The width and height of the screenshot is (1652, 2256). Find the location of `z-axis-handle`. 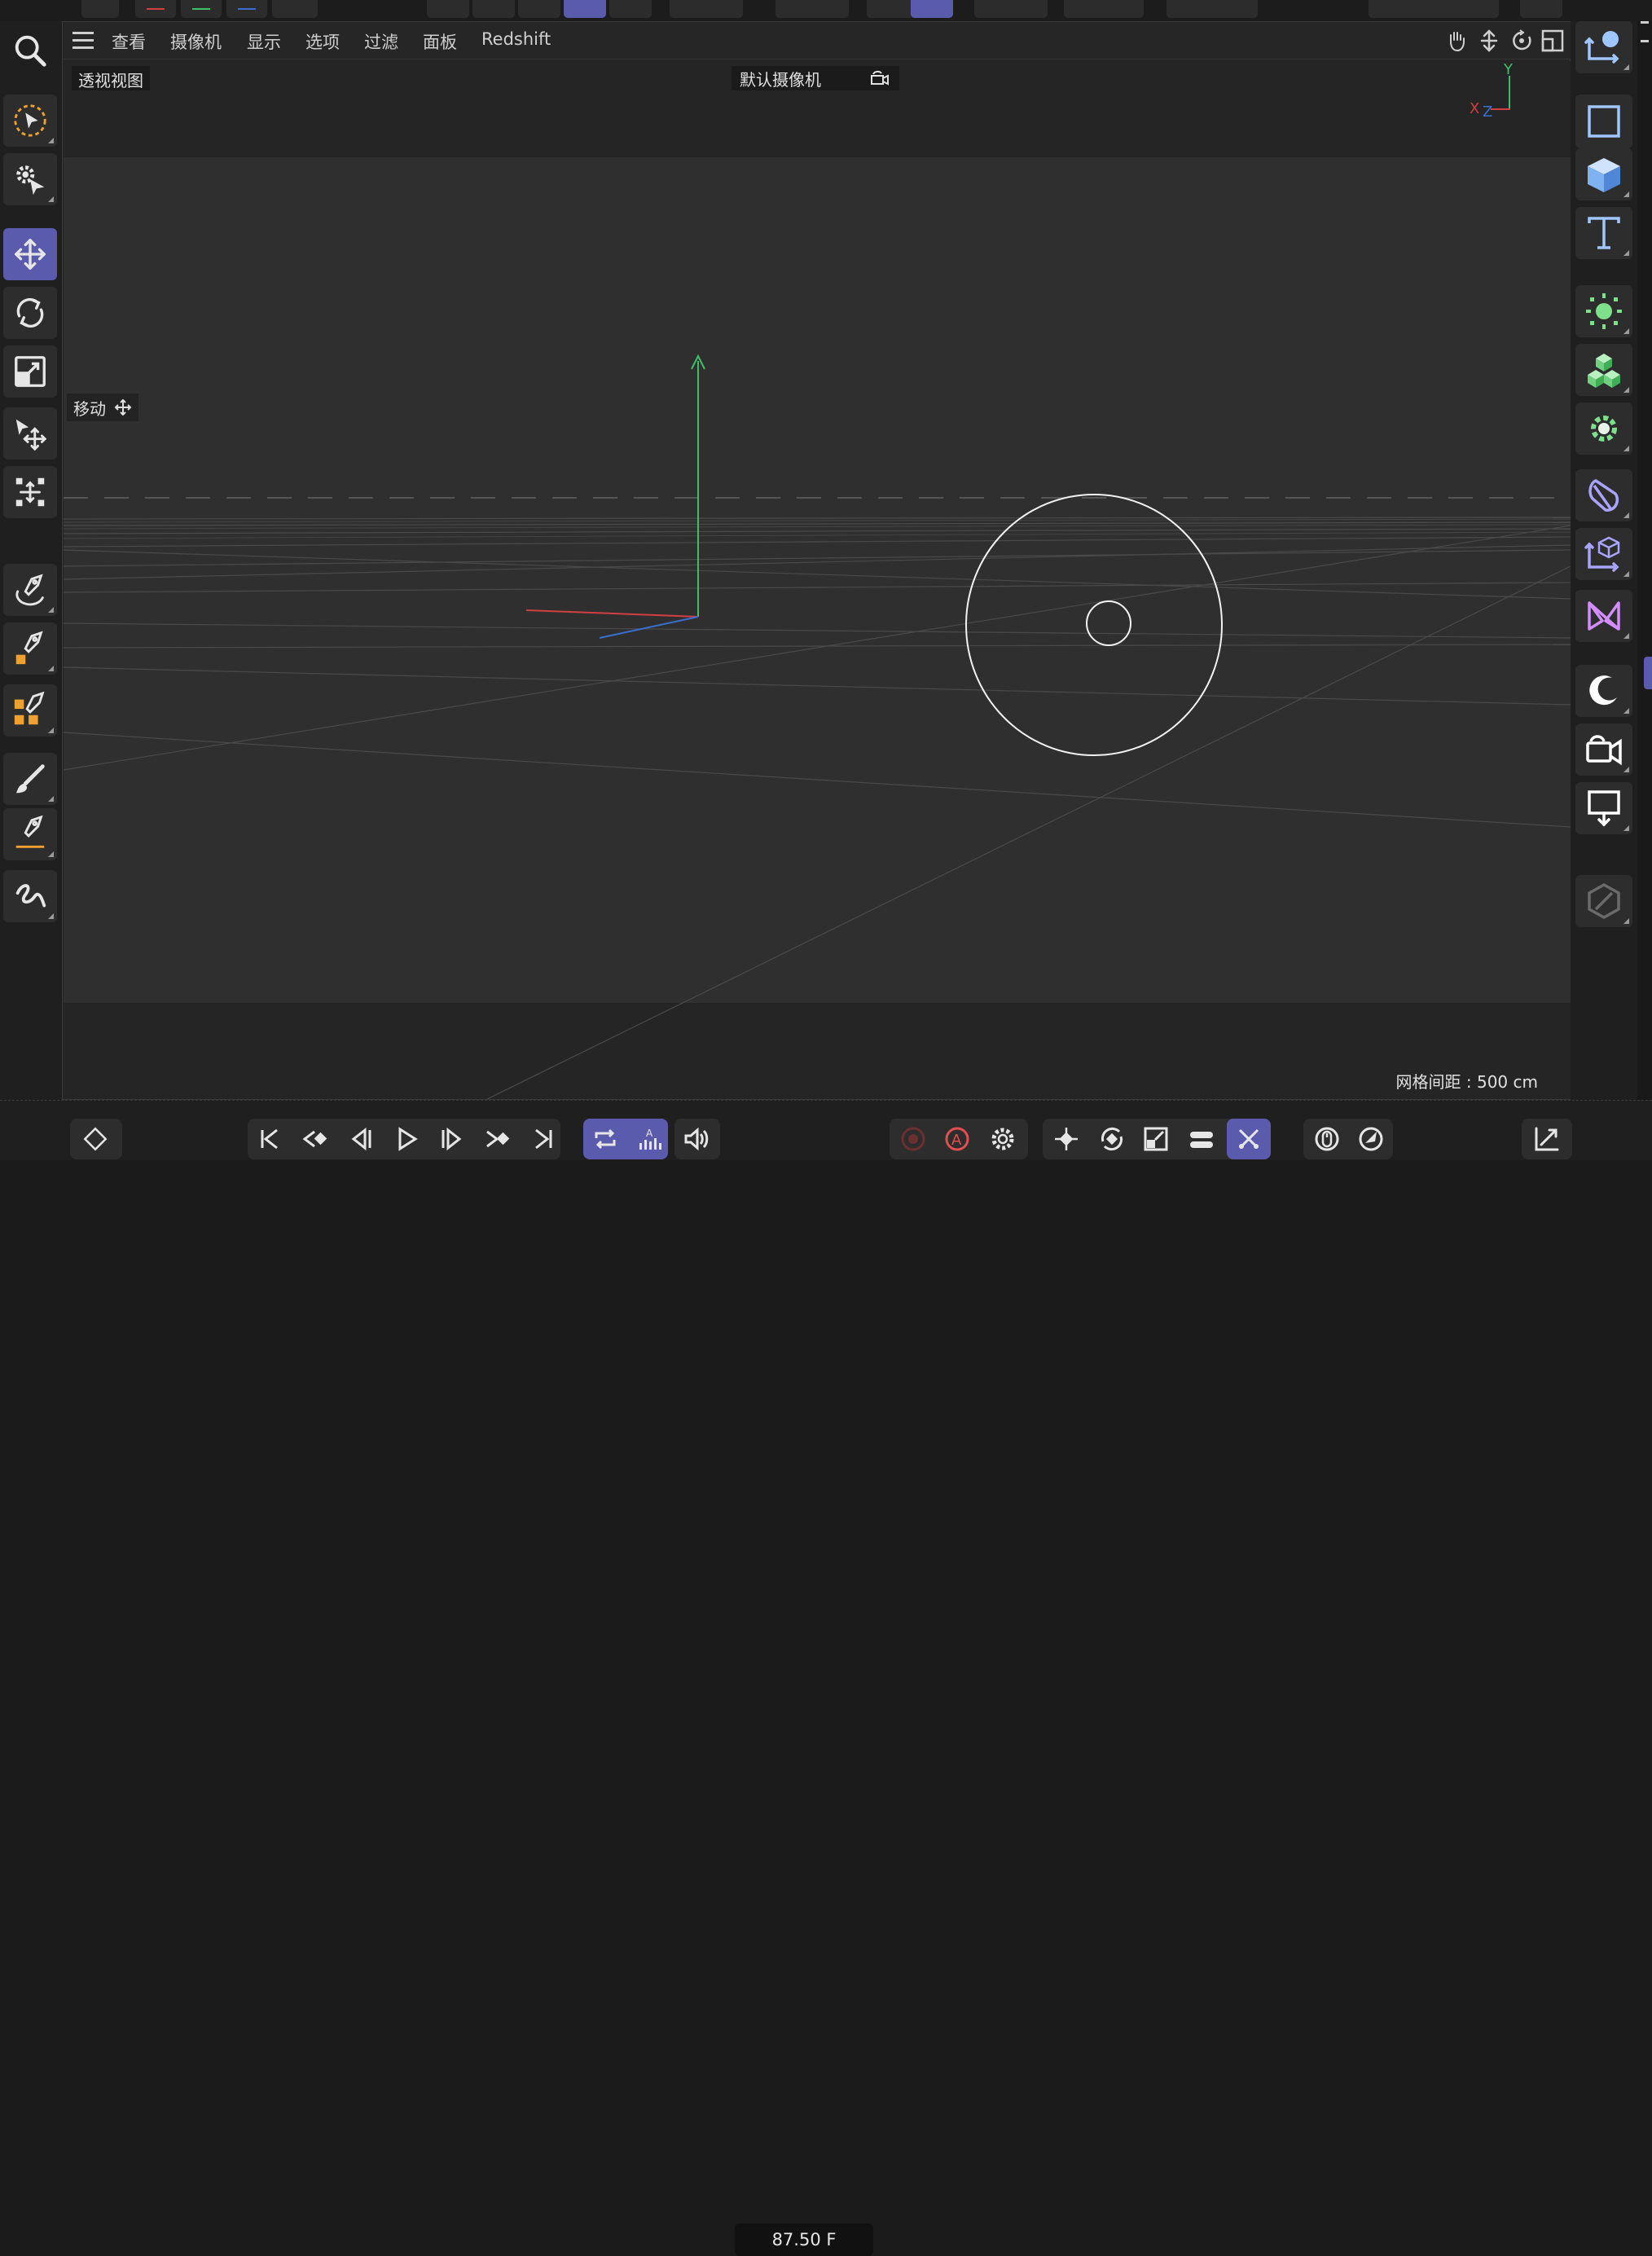

z-axis-handle is located at coordinates (649, 627).